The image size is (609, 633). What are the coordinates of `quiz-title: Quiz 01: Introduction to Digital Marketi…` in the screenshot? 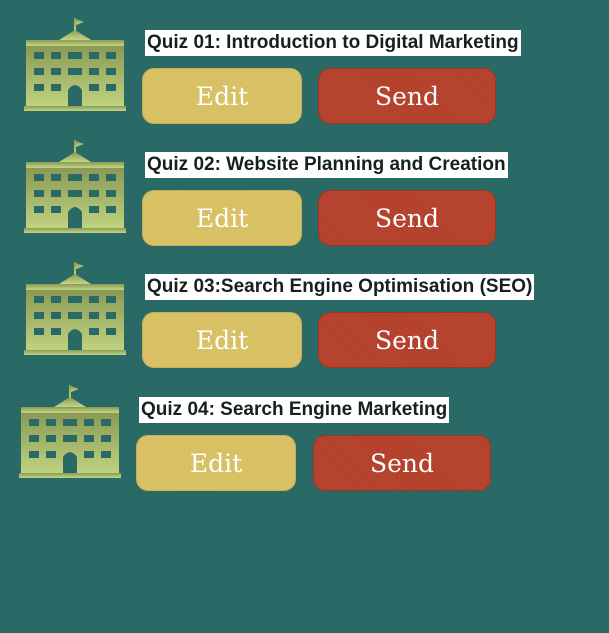 It's located at (333, 43).